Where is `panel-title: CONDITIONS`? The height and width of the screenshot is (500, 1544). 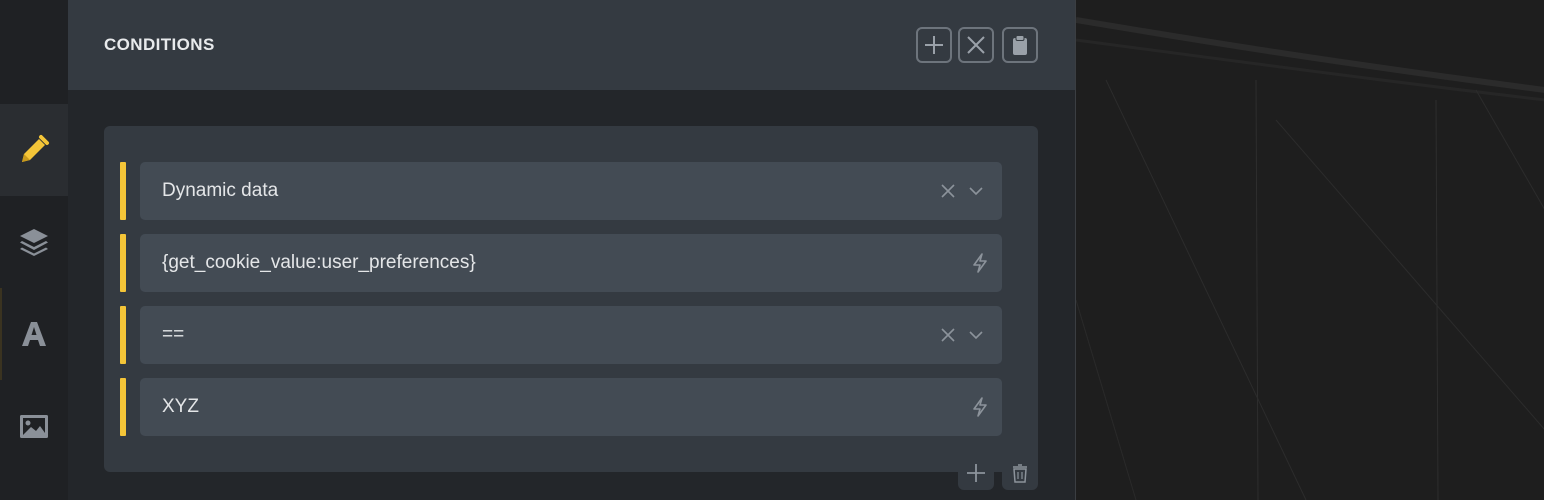 panel-title: CONDITIONS is located at coordinates (159, 44).